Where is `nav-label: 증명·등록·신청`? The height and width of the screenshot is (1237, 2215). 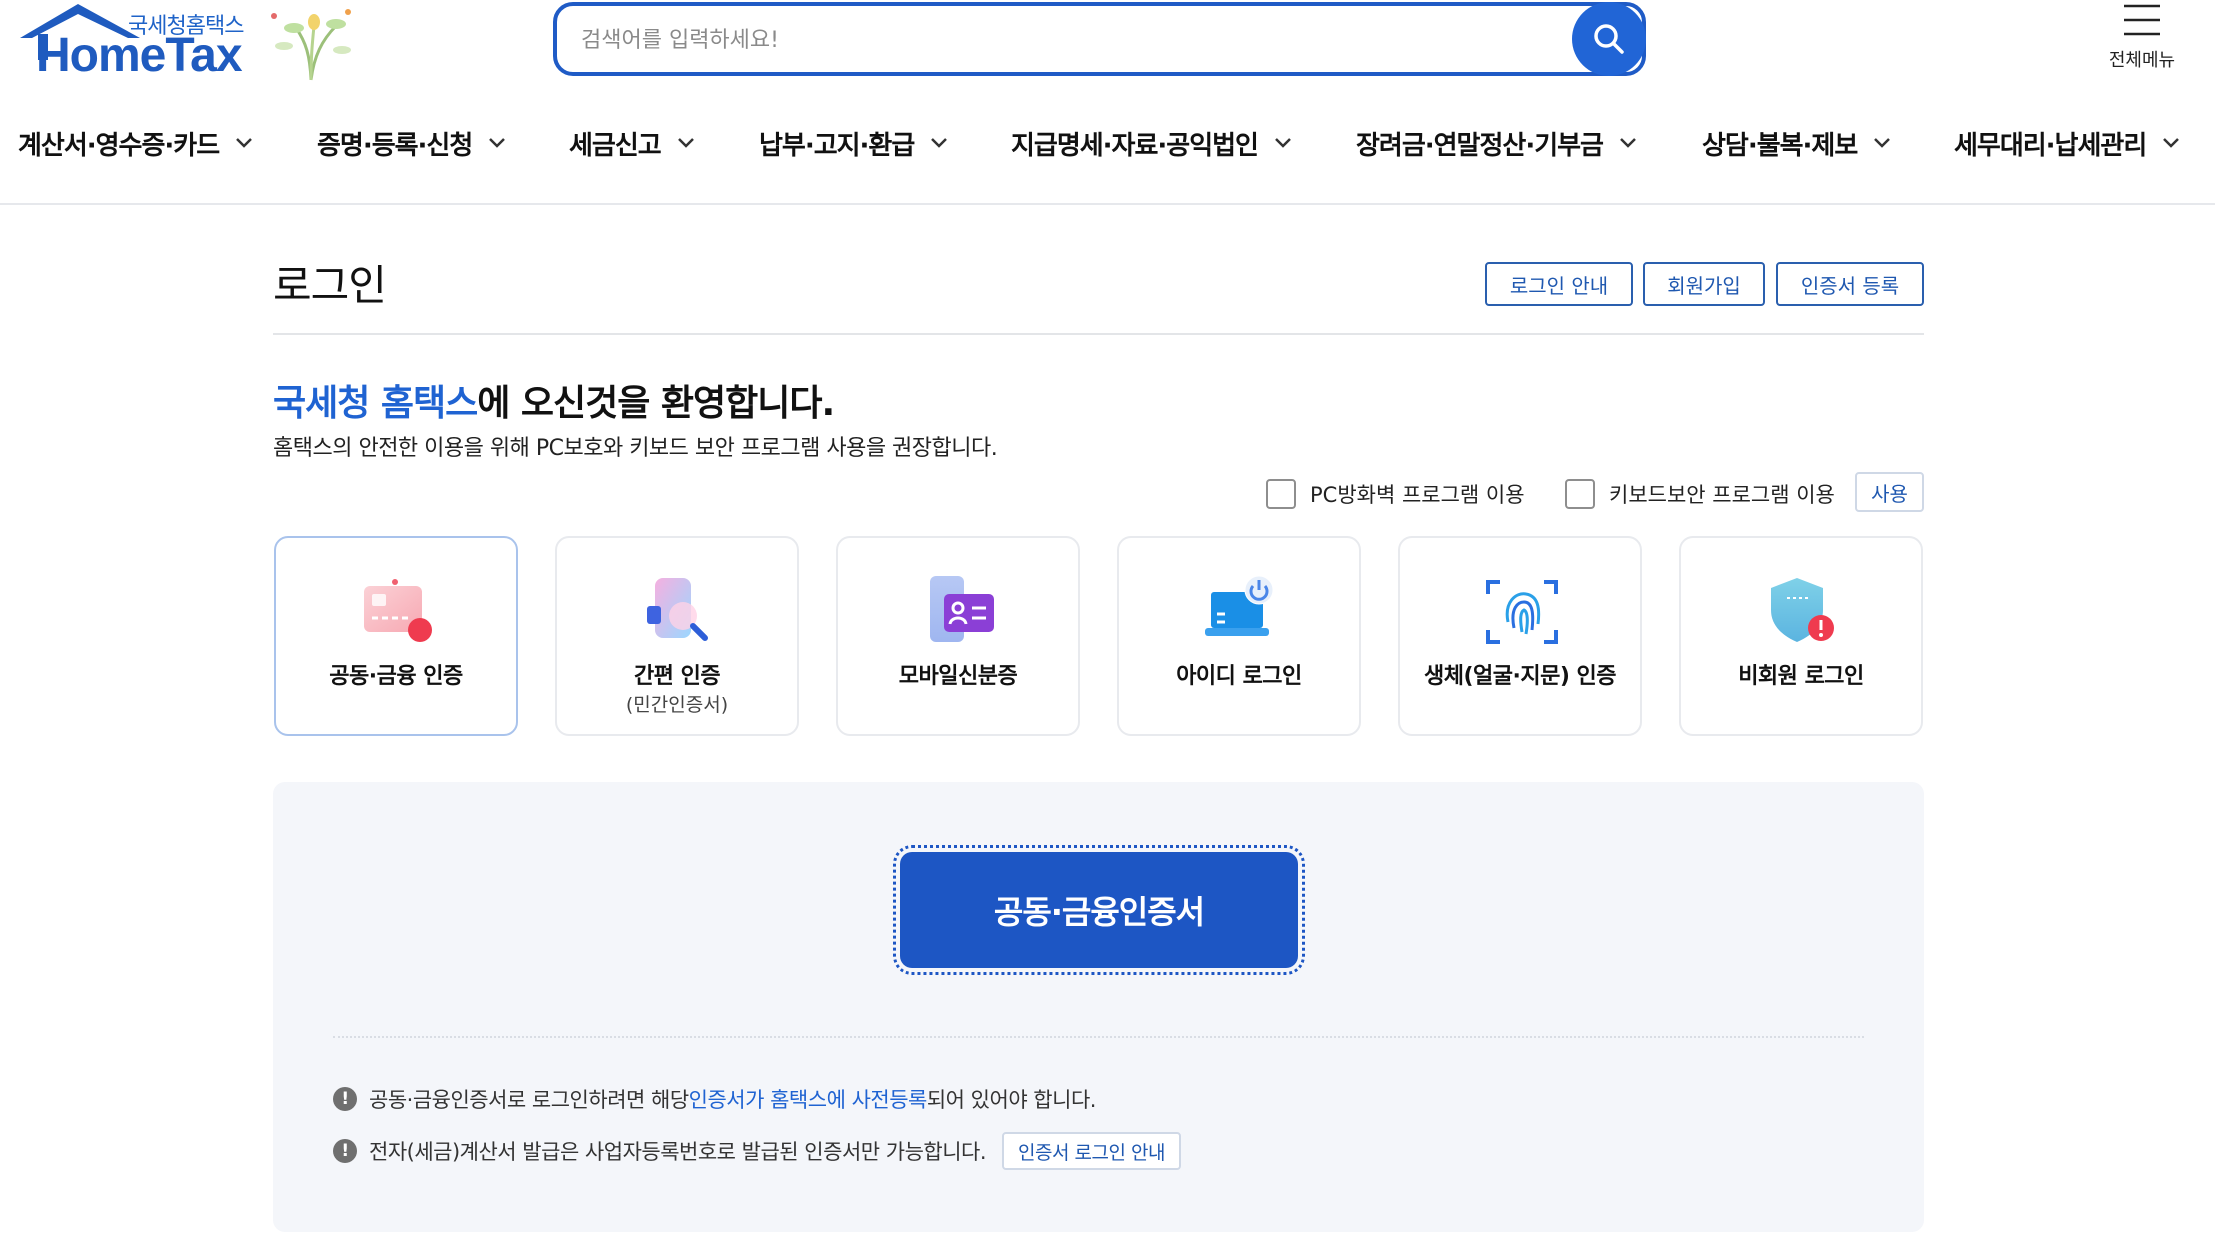
nav-label: 증명·등록·신청 is located at coordinates (395, 145).